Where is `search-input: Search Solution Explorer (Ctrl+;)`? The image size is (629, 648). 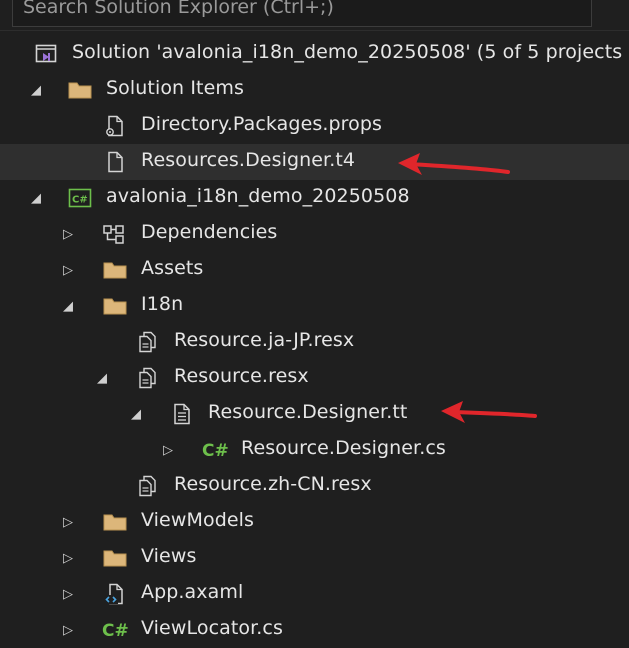 search-input: Search Solution Explorer (Ctrl+;) is located at coordinates (302, 13).